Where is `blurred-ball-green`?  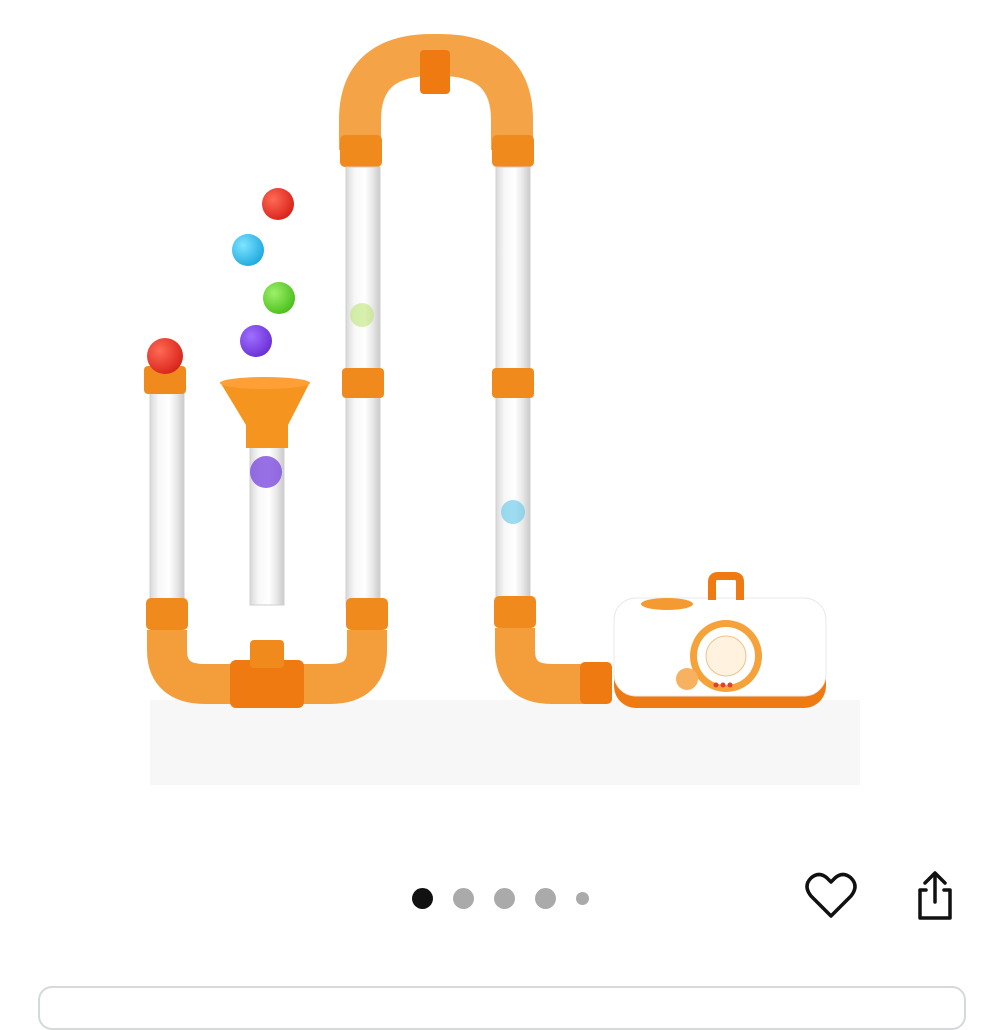
blurred-ball-green is located at coordinates (362, 315).